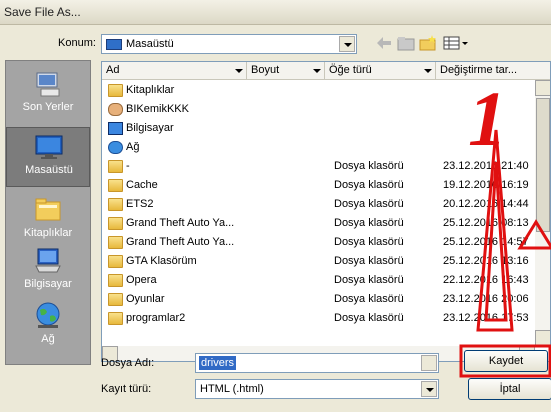 The image size is (551, 412). I want to click on annotation-number: 1, so click(487, 118).